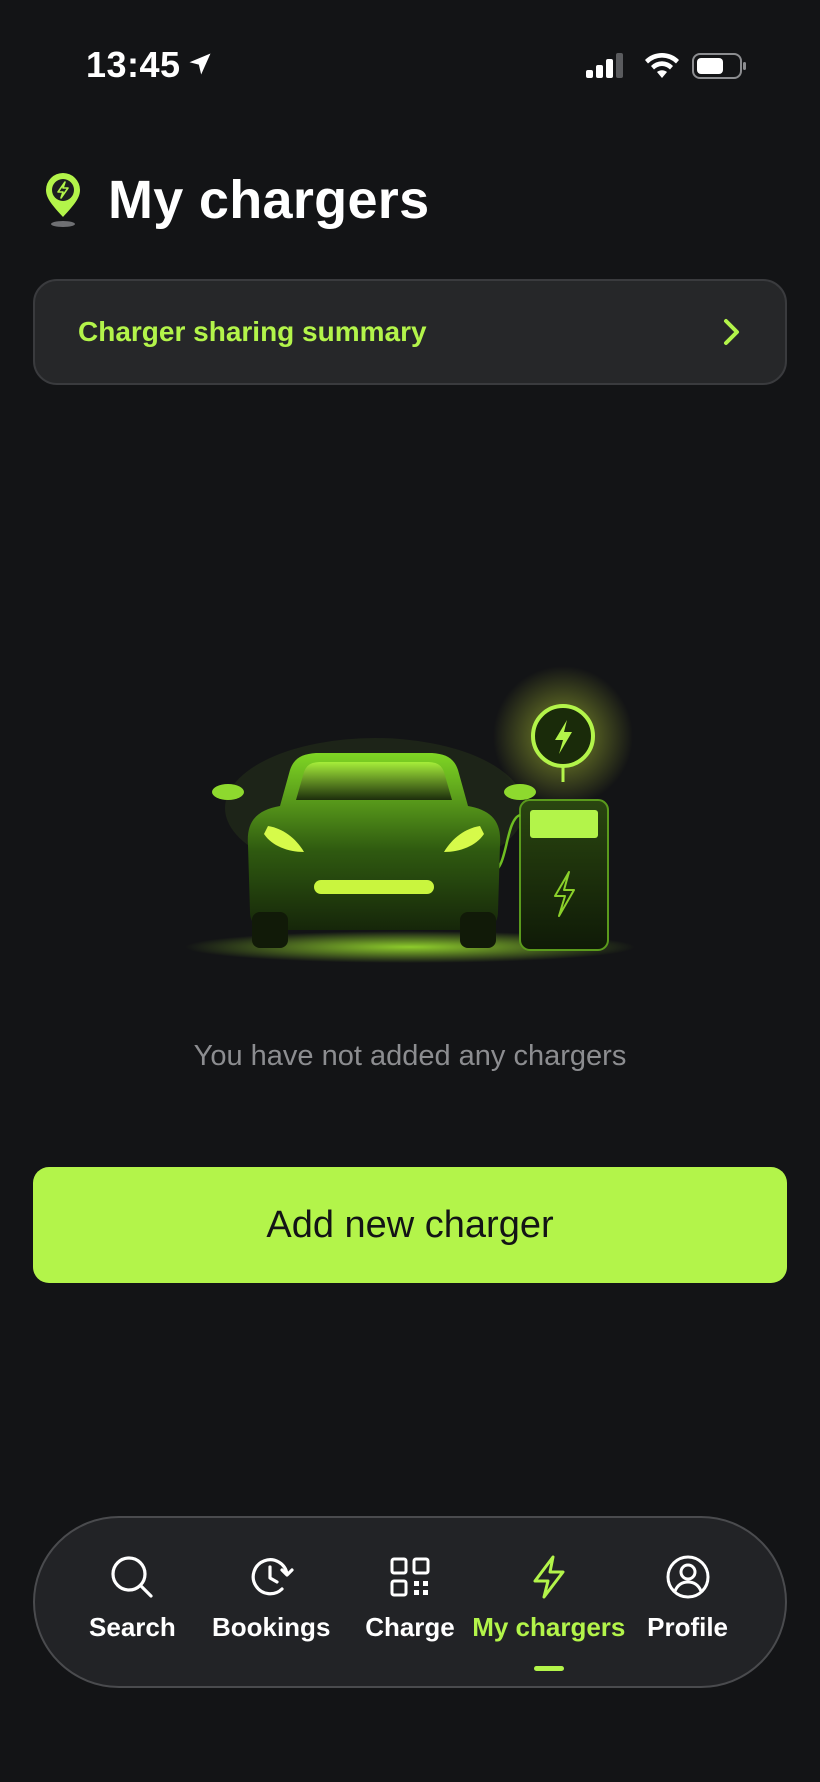 The width and height of the screenshot is (820, 1782). What do you see at coordinates (549, 1577) in the screenshot?
I see `lightning-icon` at bounding box center [549, 1577].